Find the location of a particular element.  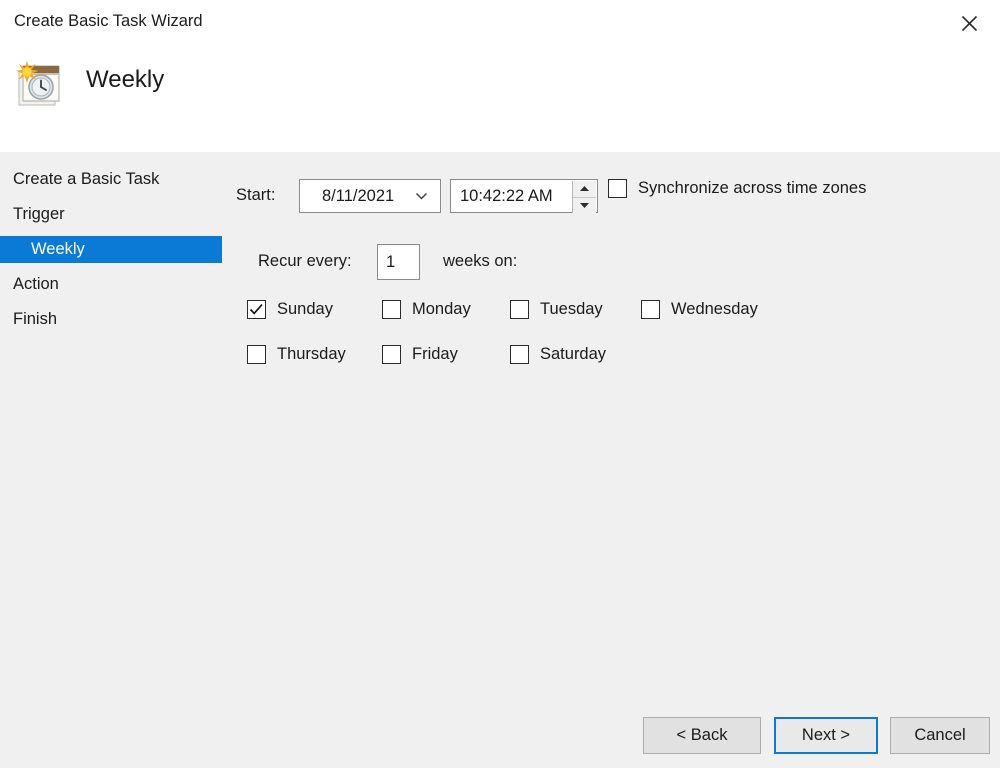

recur-every-weeks-input: 1 is located at coordinates (398, 262).